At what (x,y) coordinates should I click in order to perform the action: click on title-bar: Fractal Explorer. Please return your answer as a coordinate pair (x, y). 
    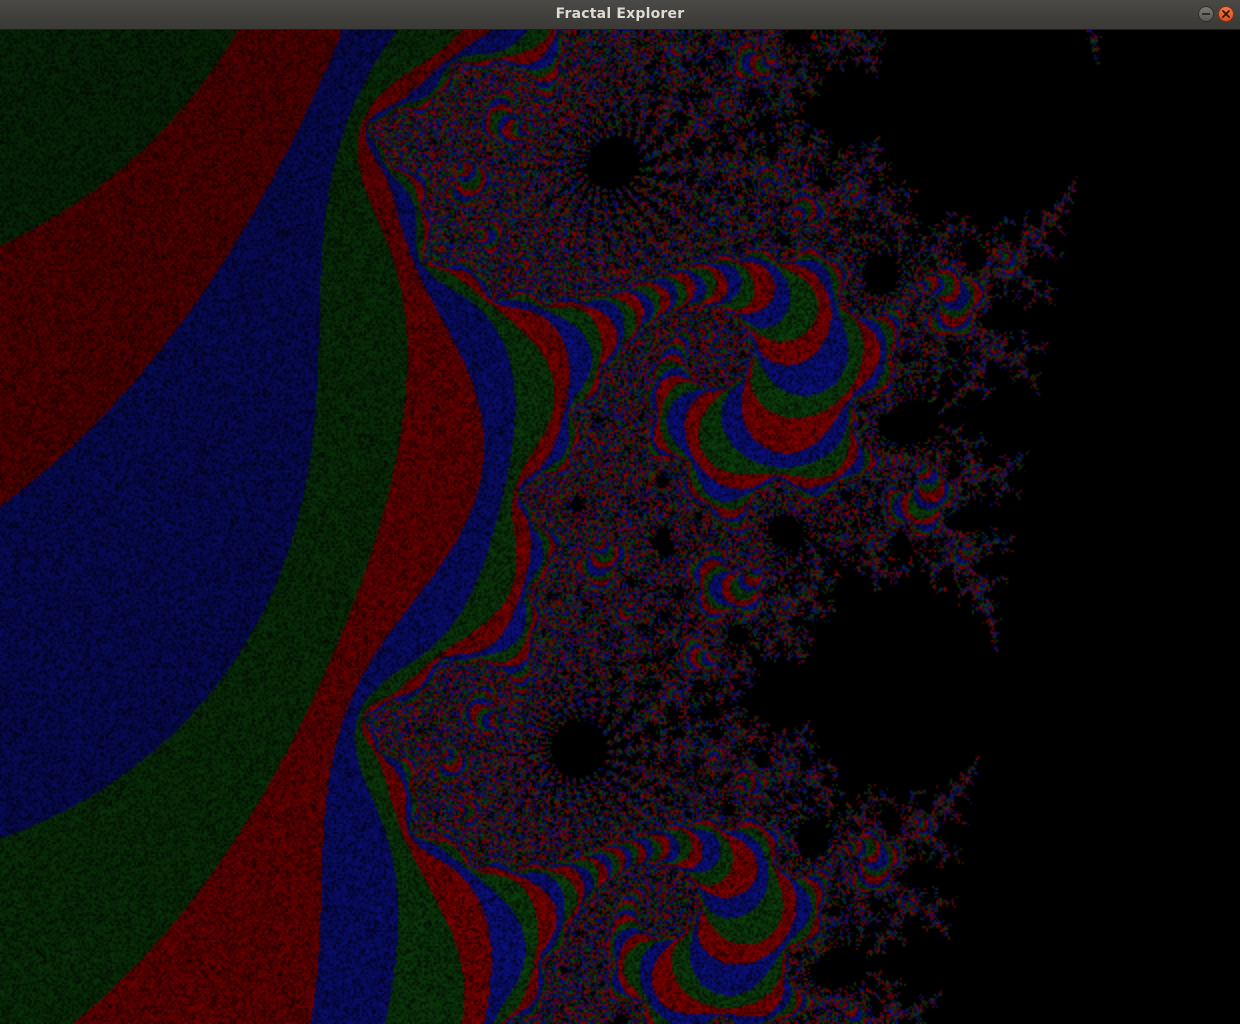
    Looking at the image, I should click on (620, 15).